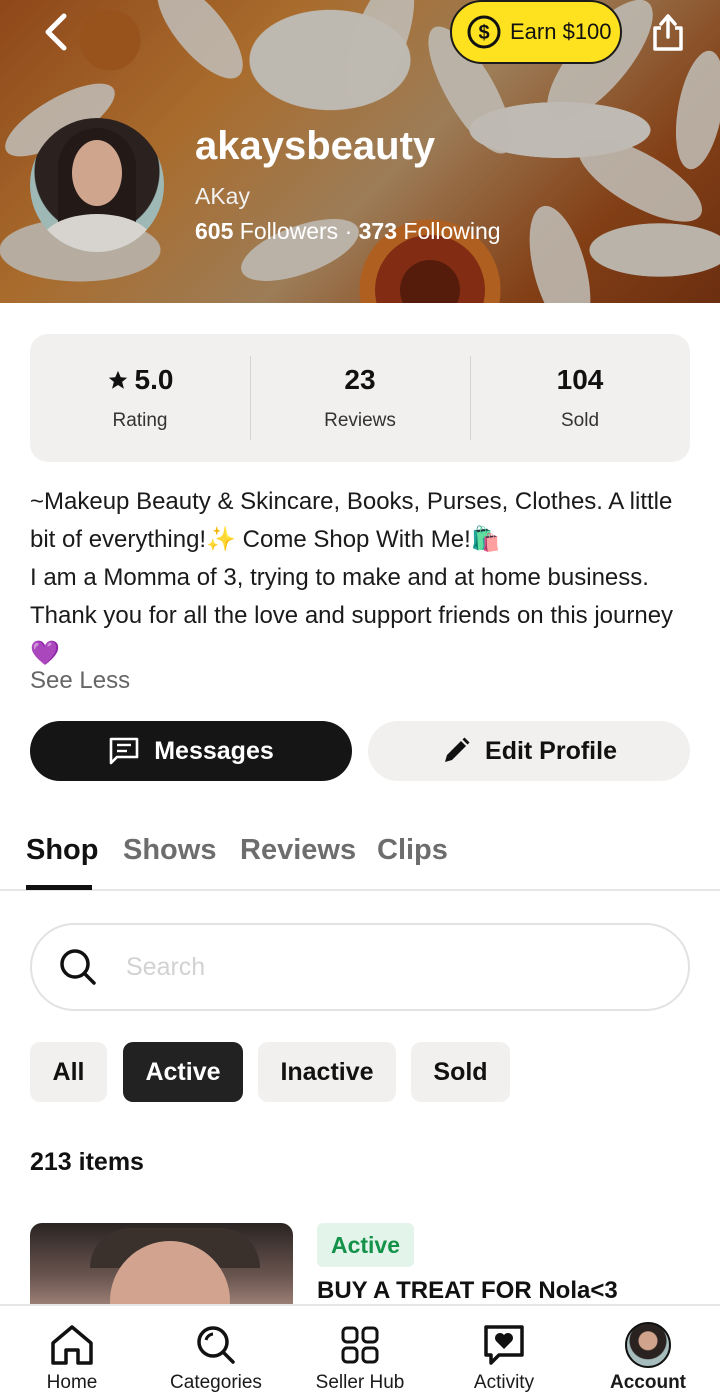  Describe the element at coordinates (59, 887) in the screenshot. I see `active-tab-indicator` at that location.